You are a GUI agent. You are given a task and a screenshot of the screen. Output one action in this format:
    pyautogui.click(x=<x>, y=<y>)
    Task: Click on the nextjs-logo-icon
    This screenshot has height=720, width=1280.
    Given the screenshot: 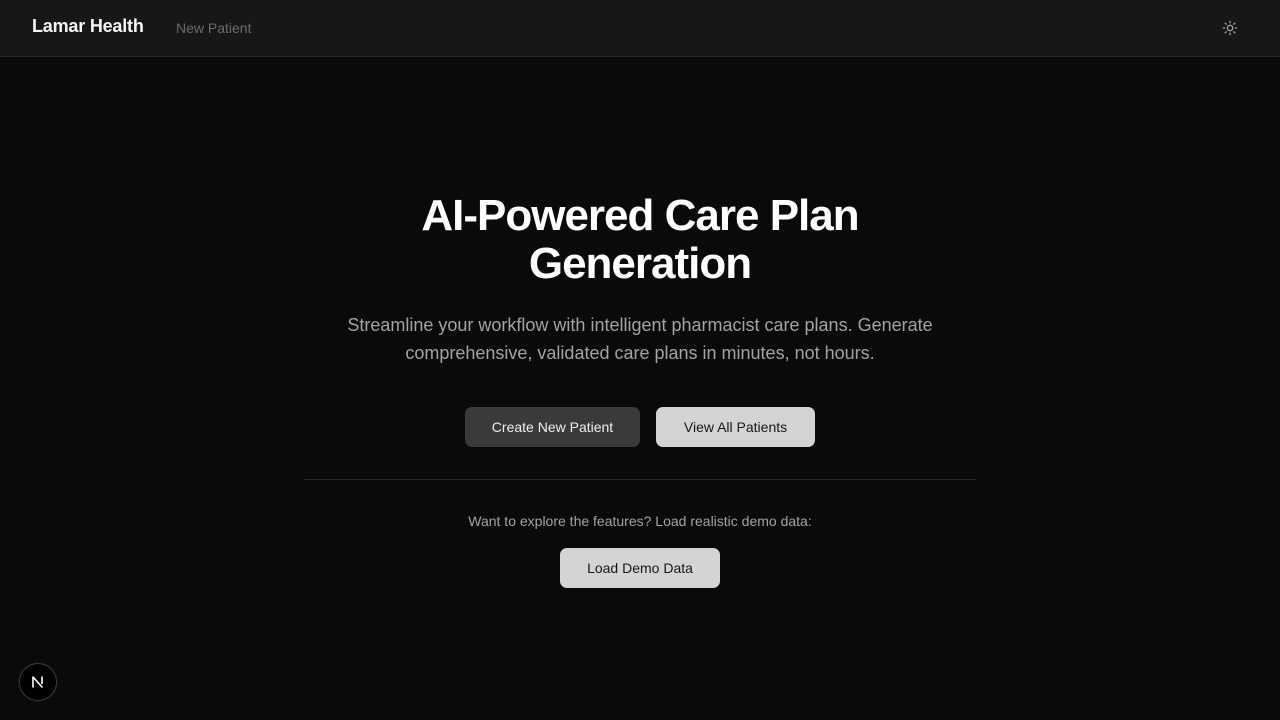 What is the action you would take?
    pyautogui.click(x=37, y=682)
    